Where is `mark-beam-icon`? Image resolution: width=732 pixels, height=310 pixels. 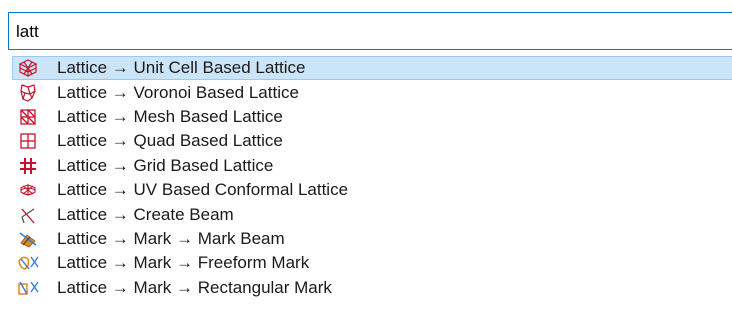 mark-beam-icon is located at coordinates (28, 239).